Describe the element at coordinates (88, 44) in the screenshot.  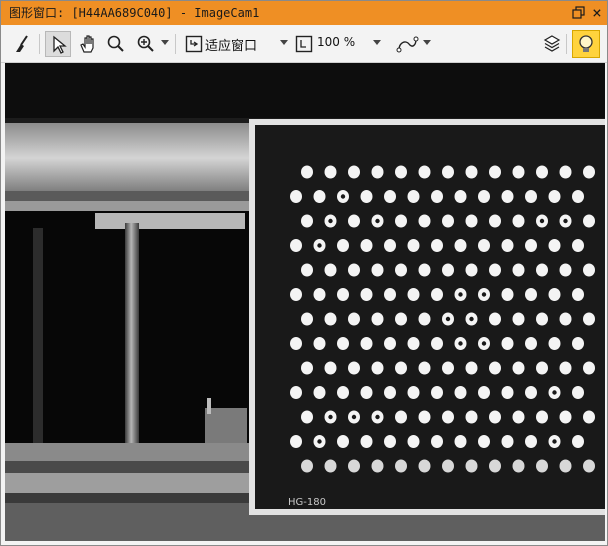
I see `pan-hand-icon` at that location.